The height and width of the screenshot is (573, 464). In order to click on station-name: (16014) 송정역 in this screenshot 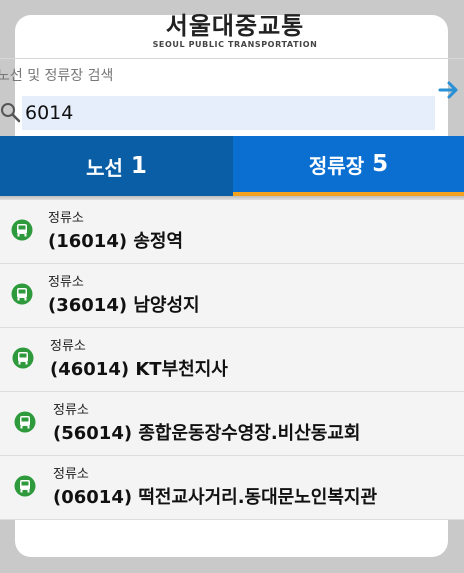, I will do `click(116, 241)`.